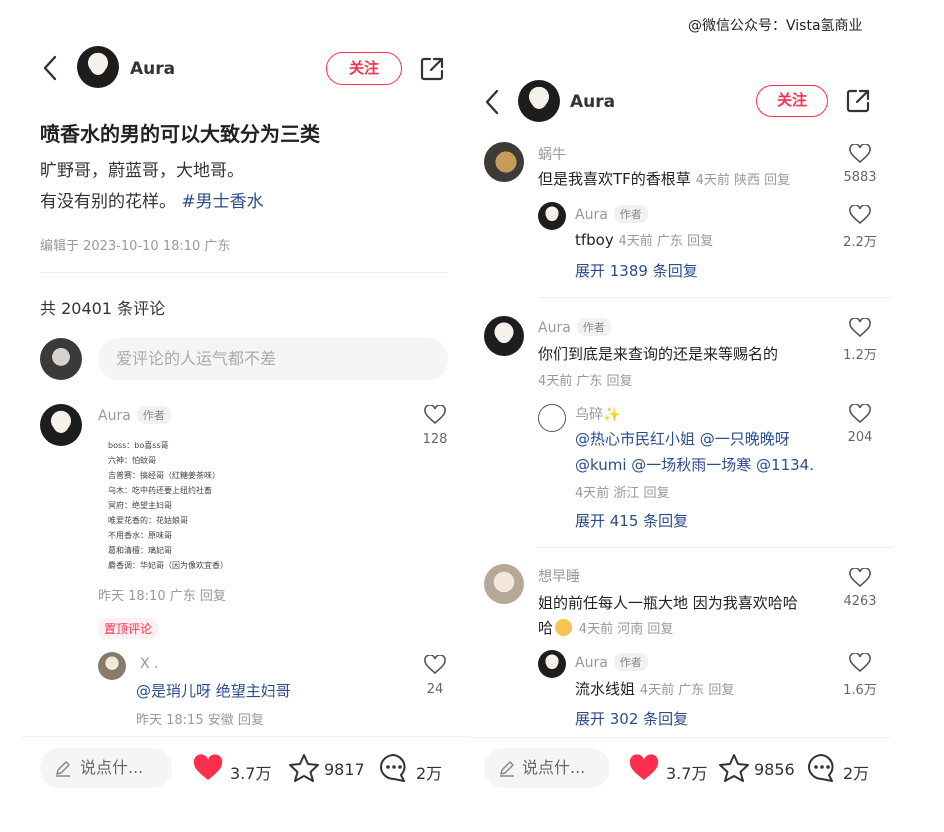  I want to click on reply-name: X ., so click(149, 664).